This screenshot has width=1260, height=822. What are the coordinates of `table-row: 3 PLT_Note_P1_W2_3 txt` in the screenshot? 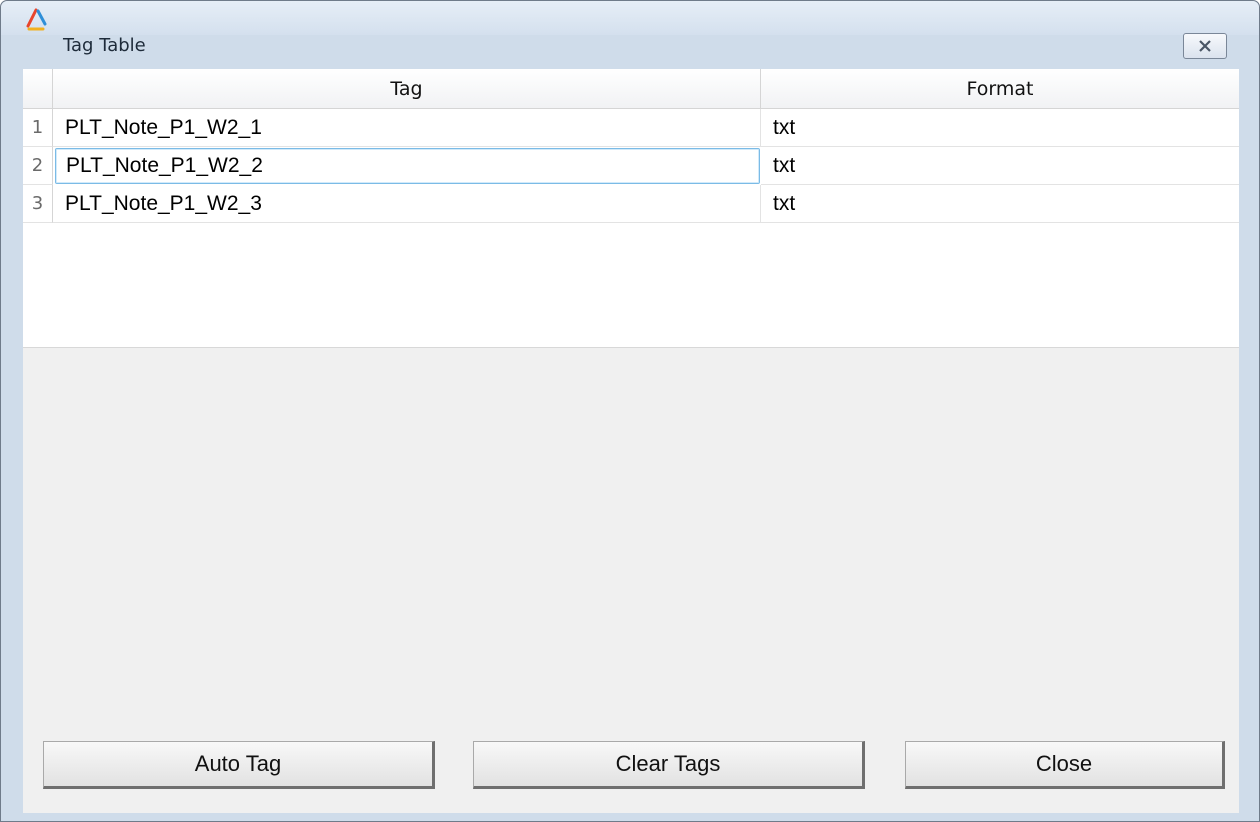 It's located at (631, 204).